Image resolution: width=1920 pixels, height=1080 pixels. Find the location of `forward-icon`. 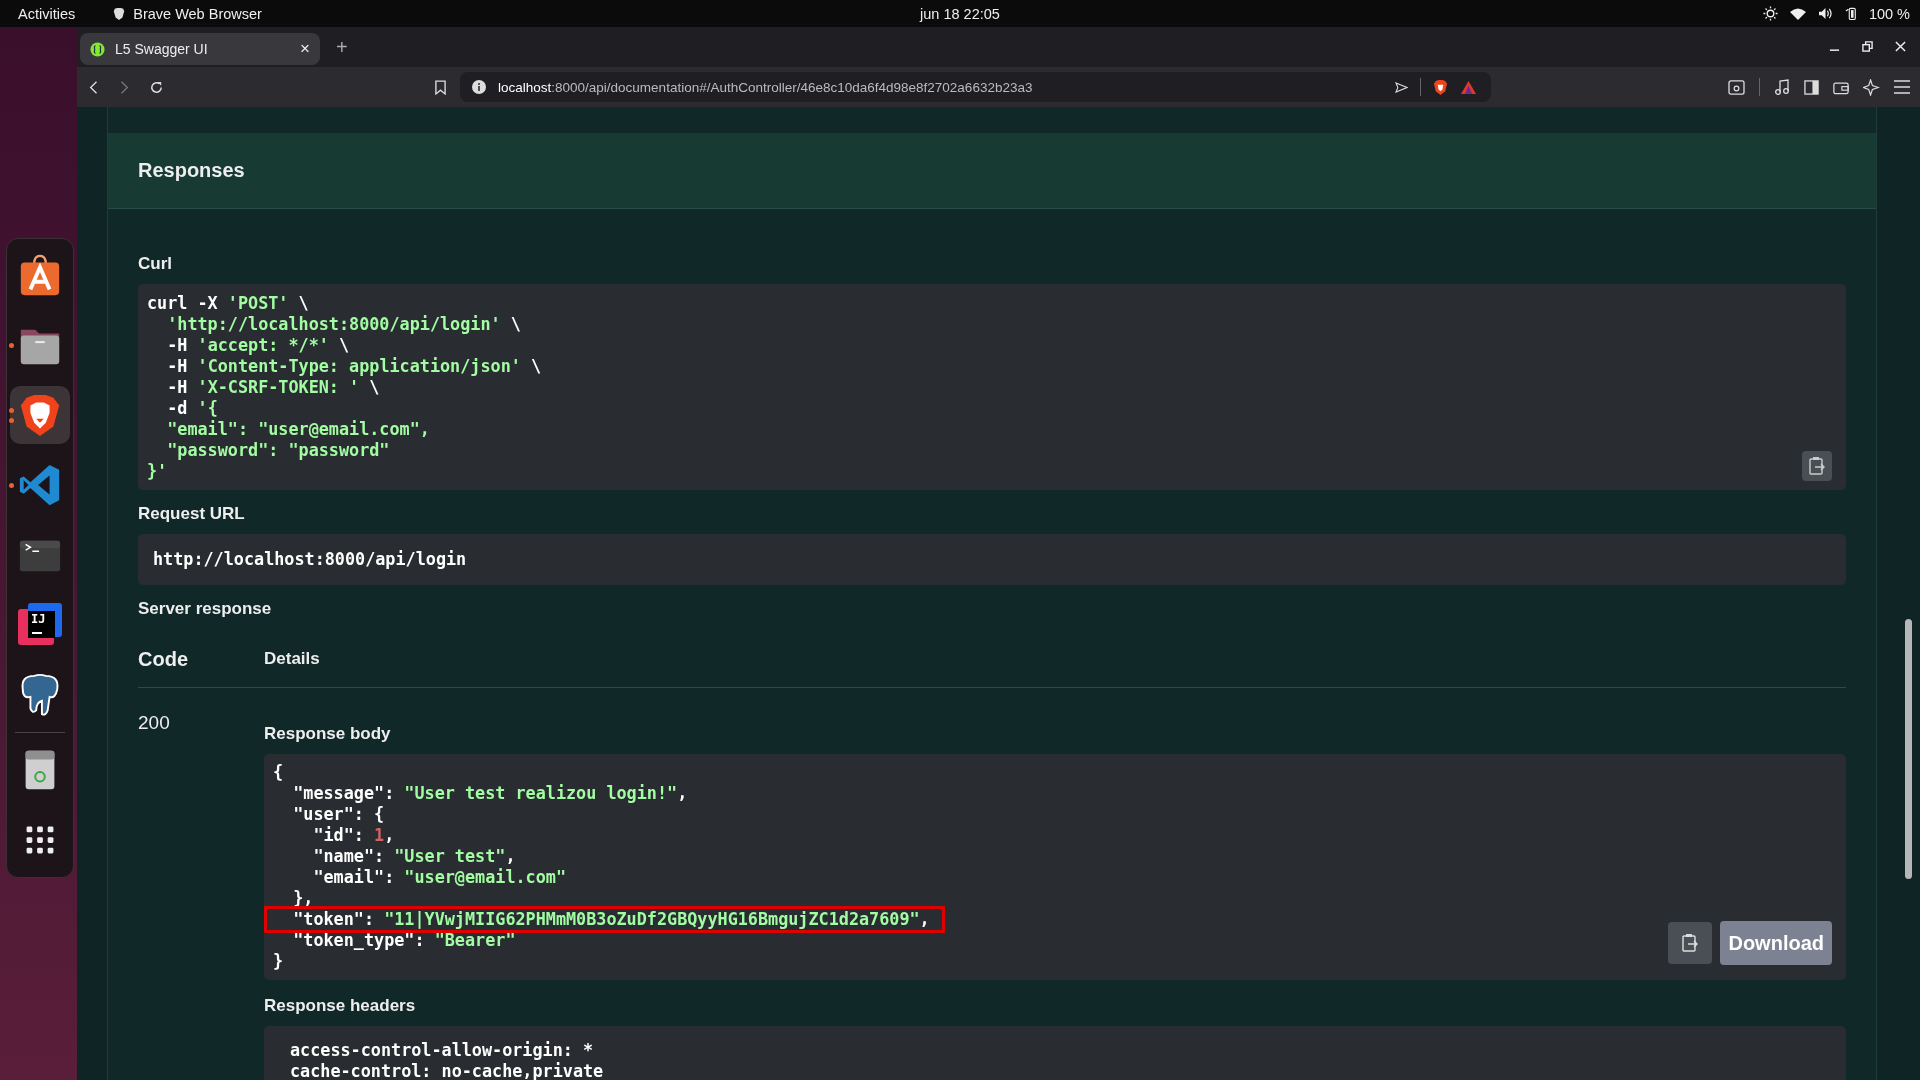

forward-icon is located at coordinates (124, 87).